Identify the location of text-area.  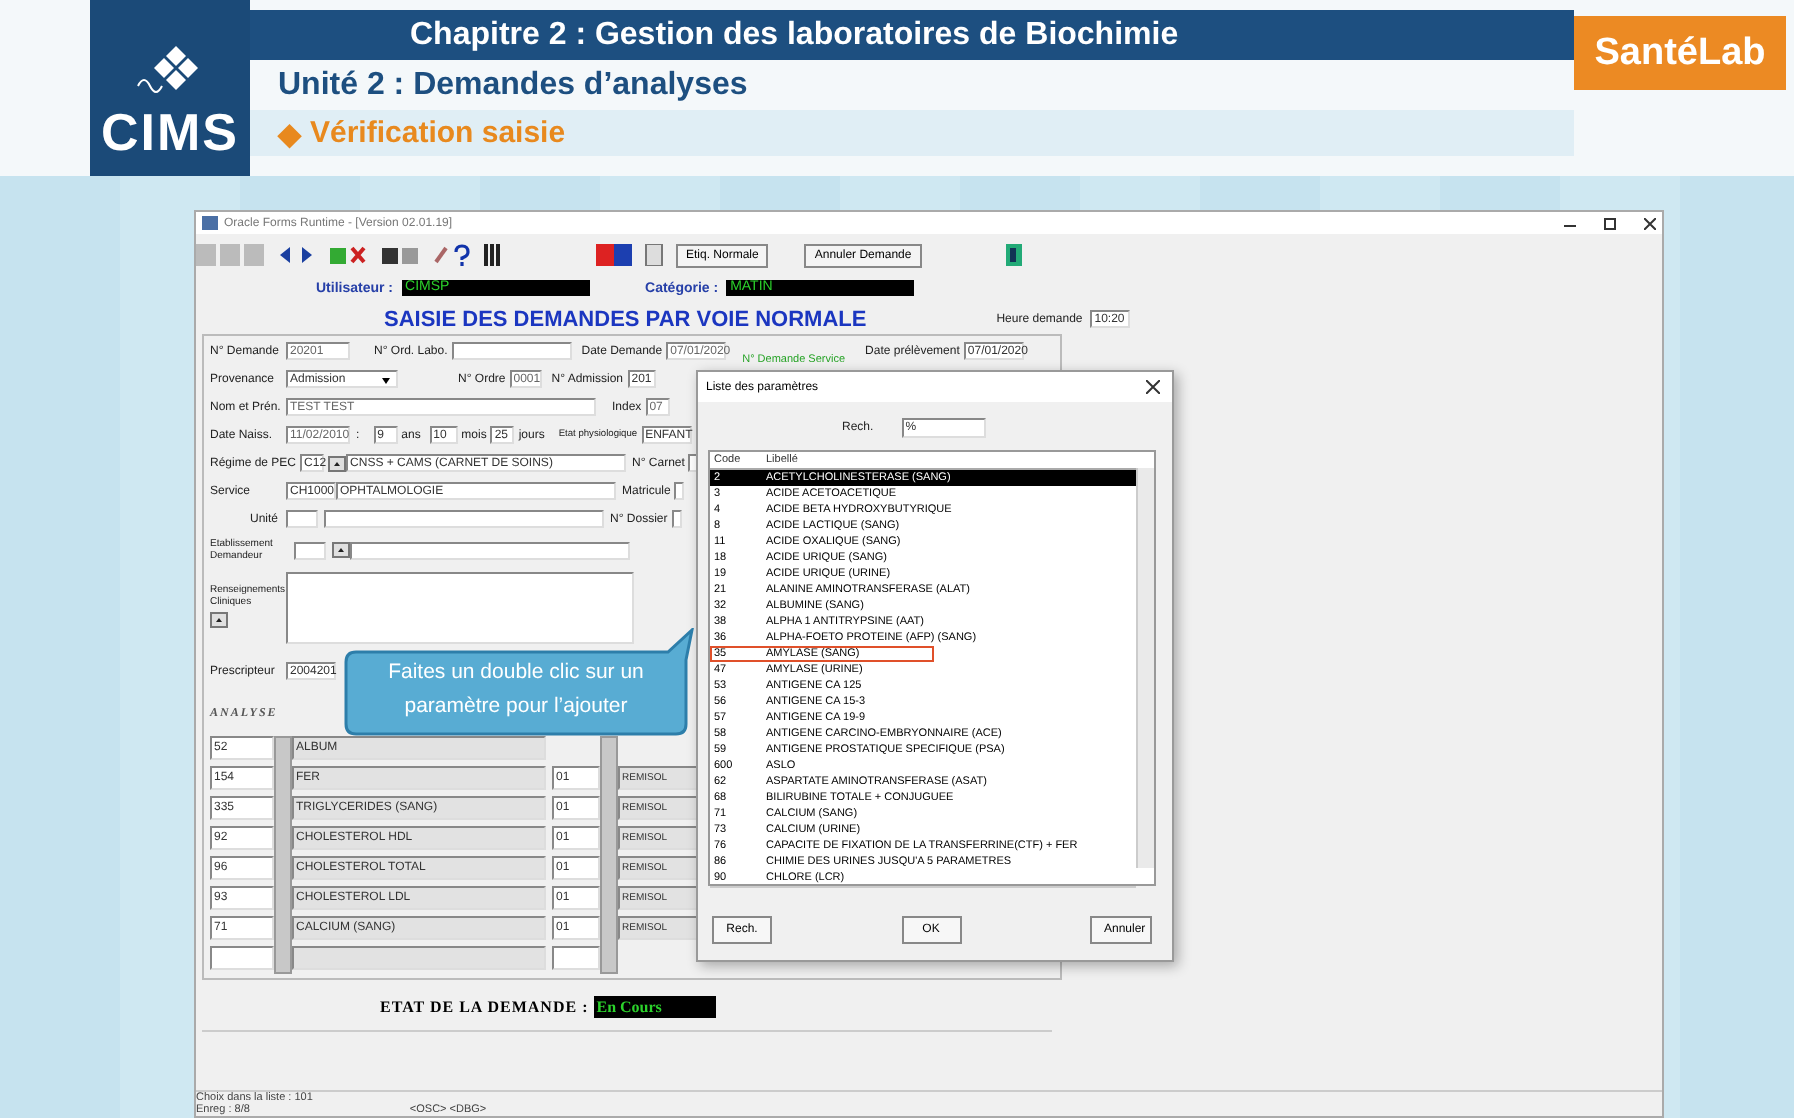
(460, 608).